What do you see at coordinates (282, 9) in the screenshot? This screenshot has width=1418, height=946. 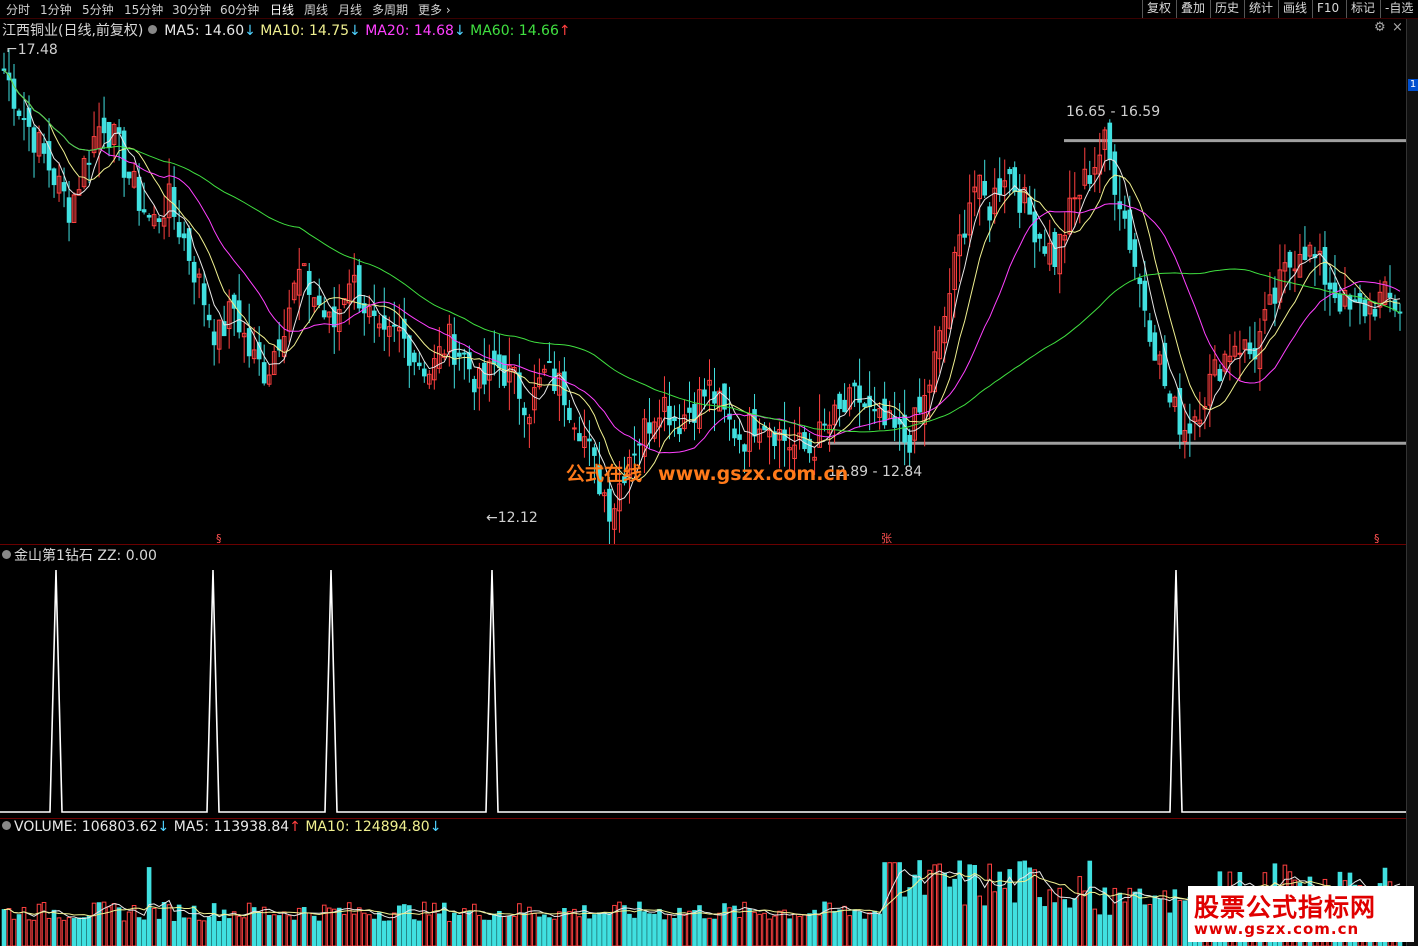 I see `period-tab-daily: 日线` at bounding box center [282, 9].